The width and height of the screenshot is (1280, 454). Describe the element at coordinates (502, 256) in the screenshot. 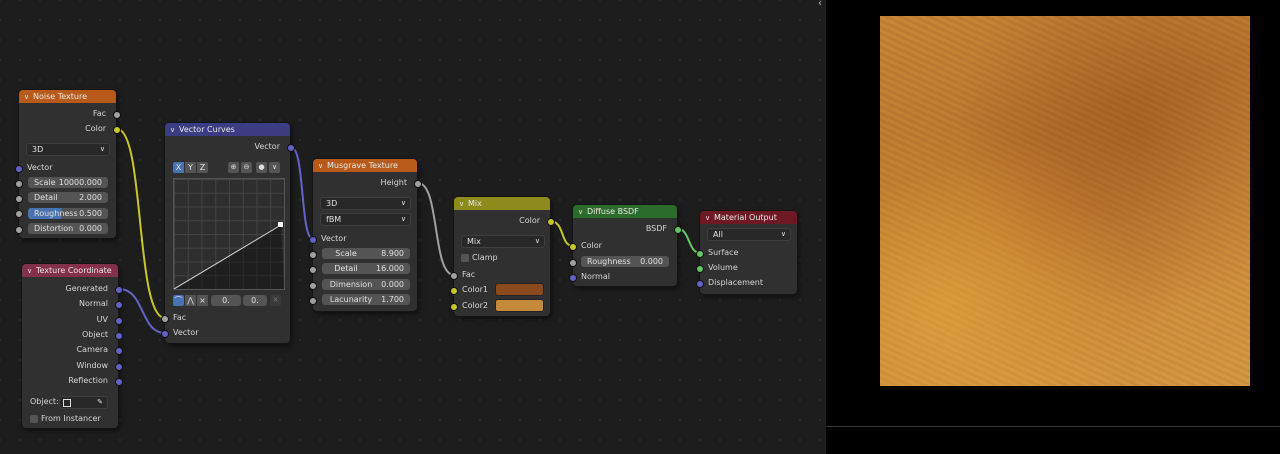

I see `mix-node: ∨ Mix Color Mix ∨ Clamp Fac Color1 Color2` at that location.